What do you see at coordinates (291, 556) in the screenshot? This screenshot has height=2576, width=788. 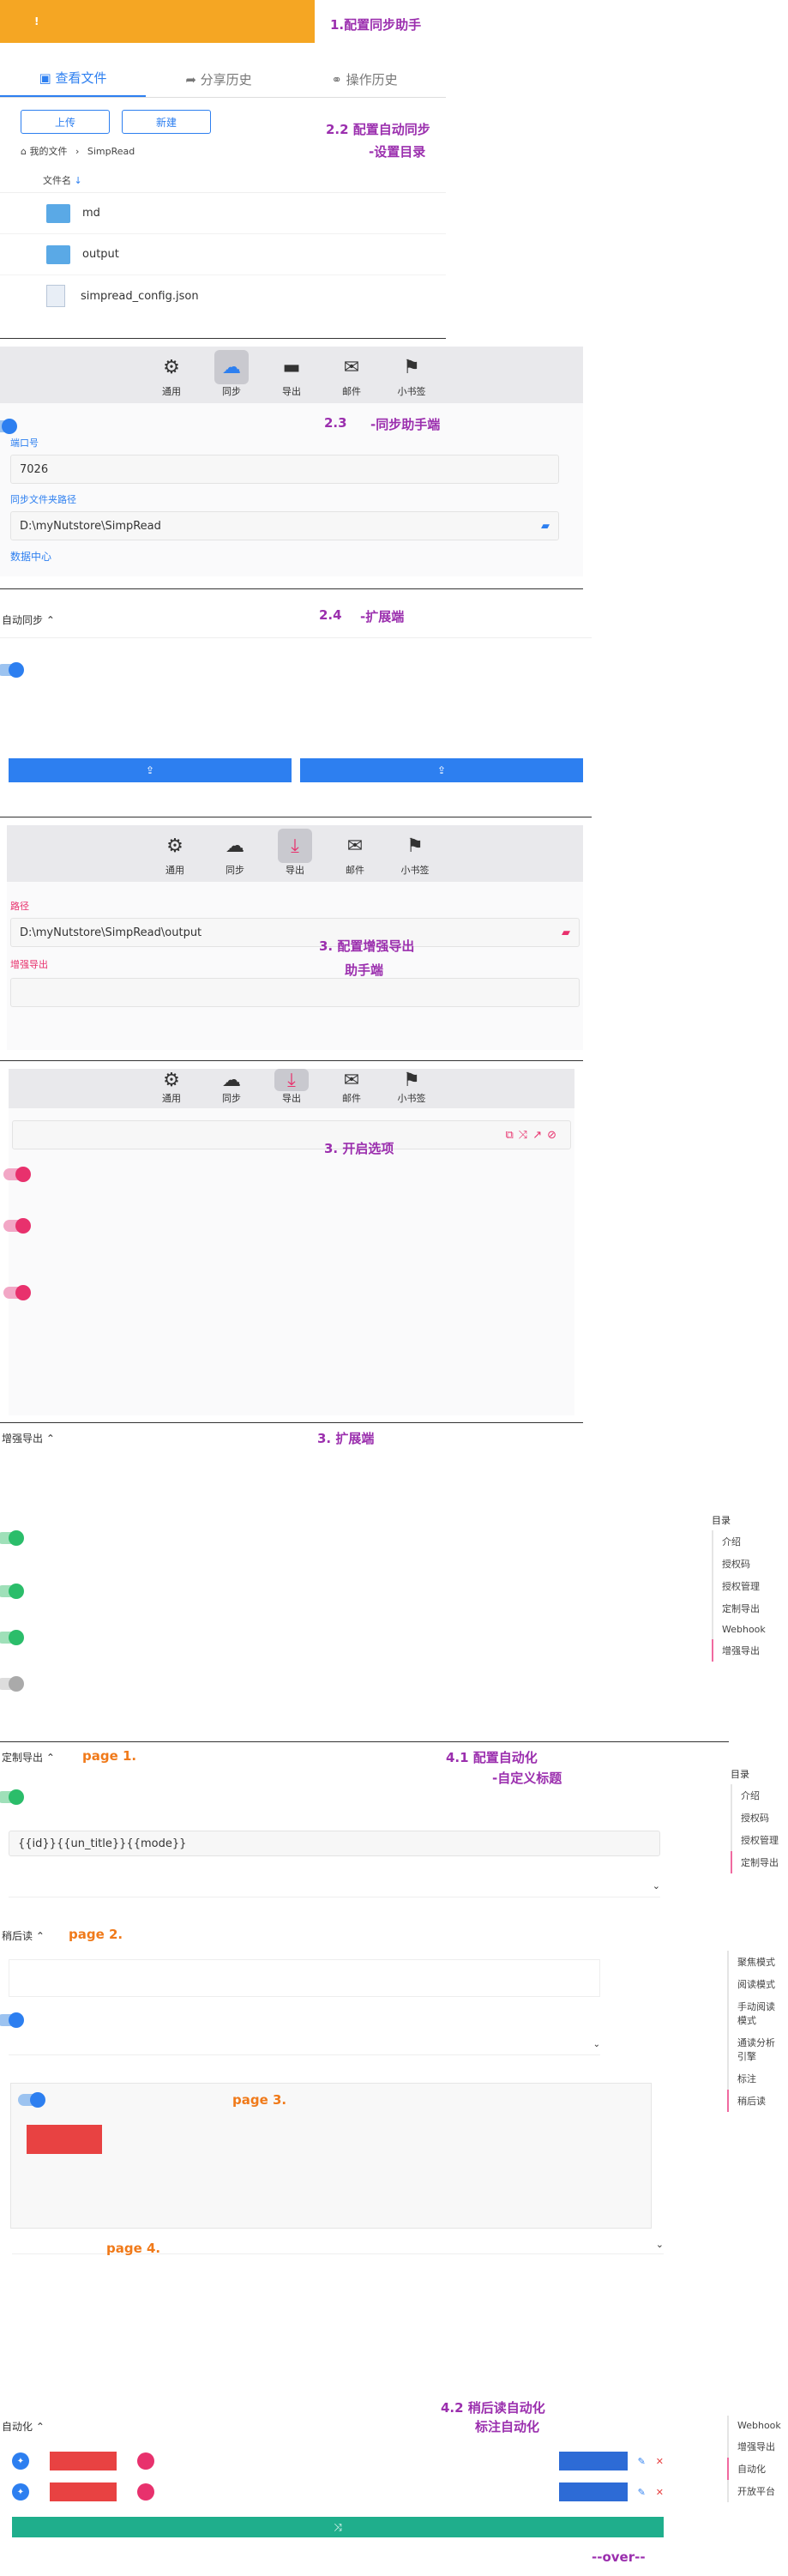 I see `data-center-link: 数据中心` at bounding box center [291, 556].